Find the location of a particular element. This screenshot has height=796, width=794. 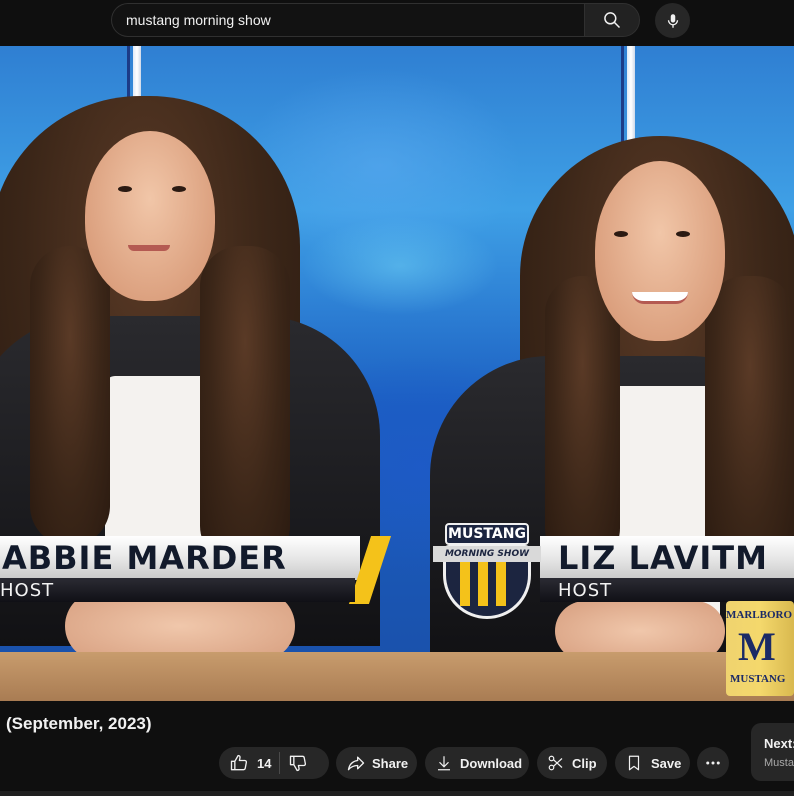

lower-third-left: ABBIE MARDER is located at coordinates (180, 558).